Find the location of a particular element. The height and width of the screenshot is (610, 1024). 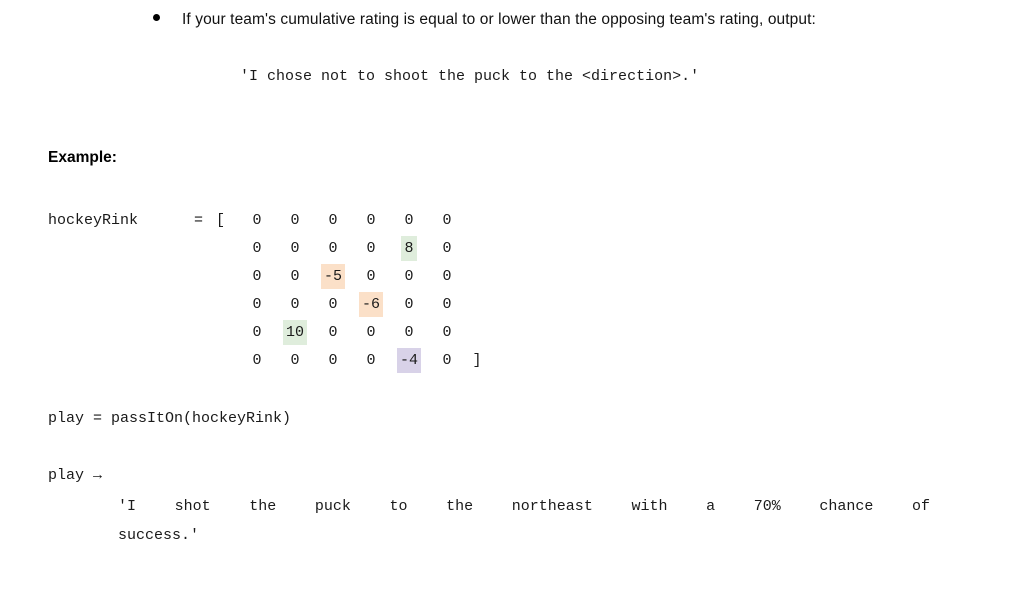

matrix-row: hockeyRink = [0 0 0 0 0 0 is located at coordinates (268, 221).